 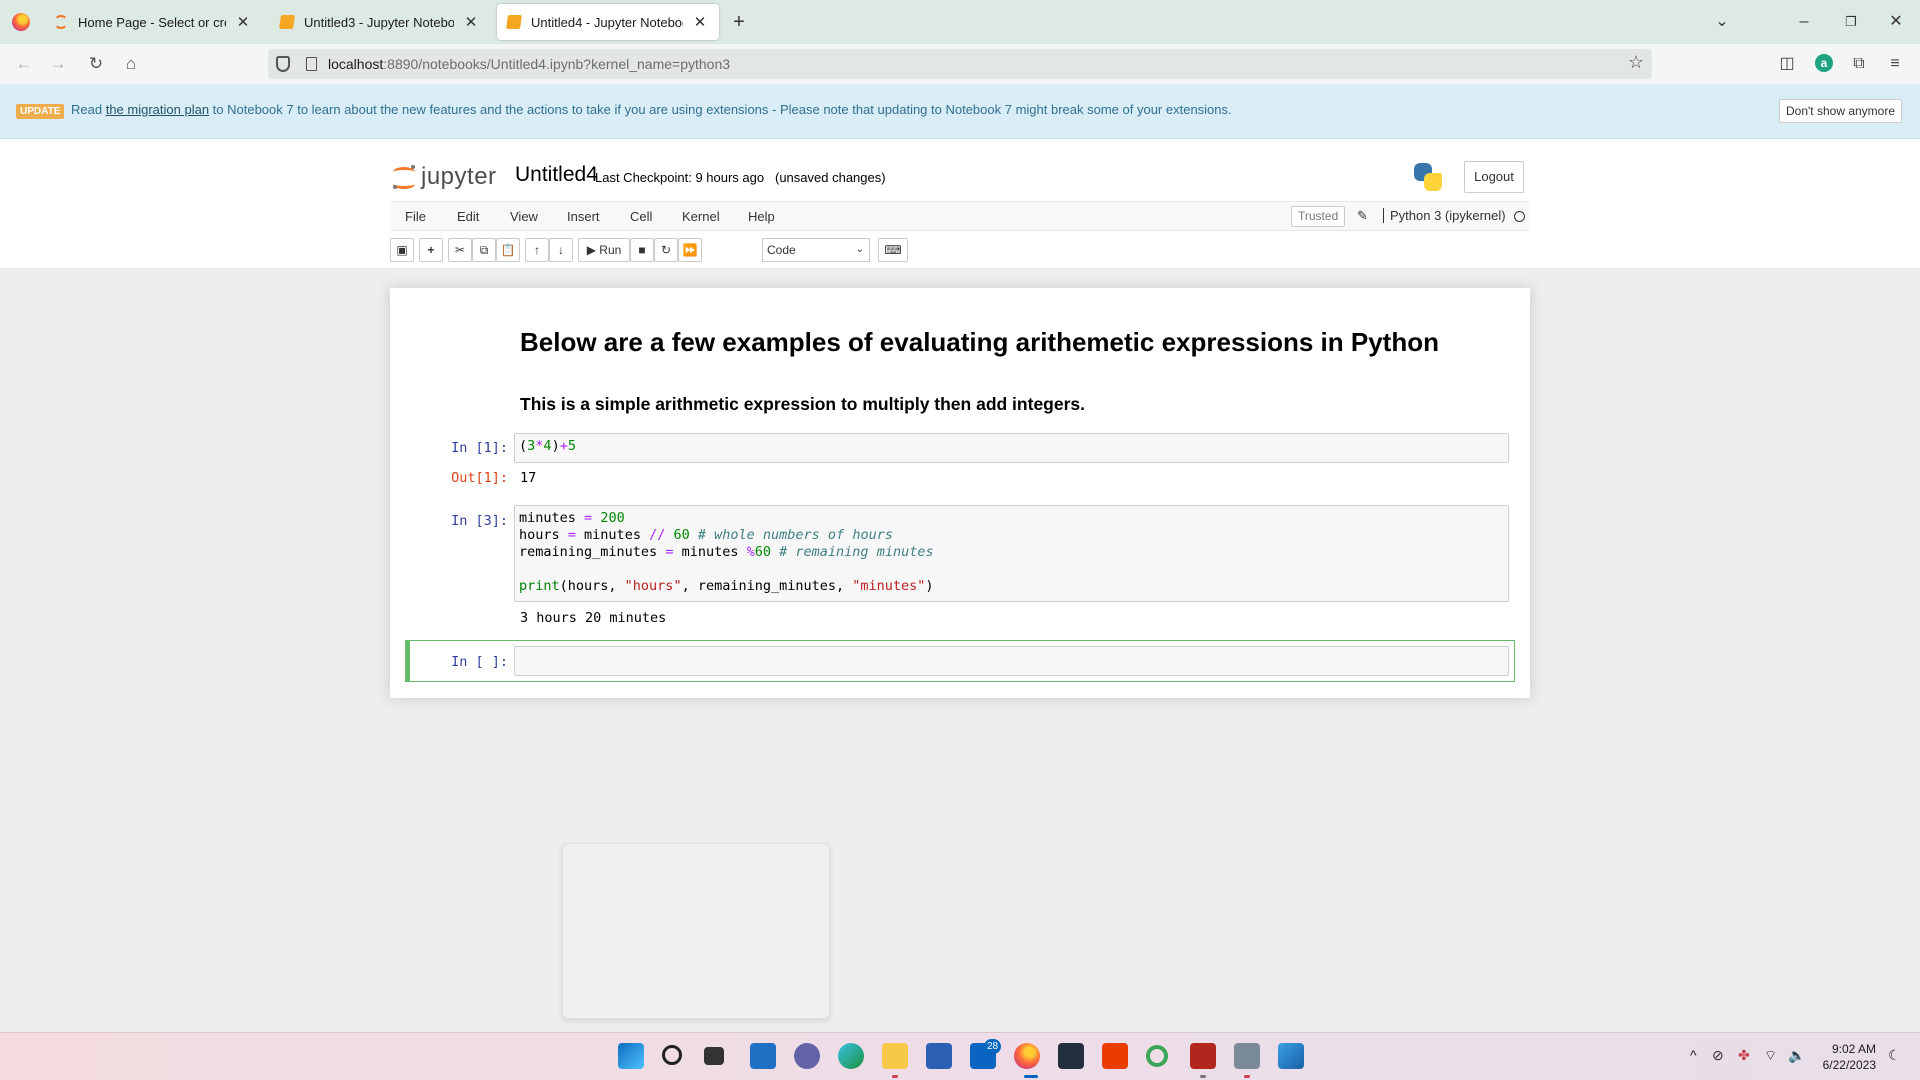 I want to click on update-badge: UPDATE, so click(x=40, y=111).